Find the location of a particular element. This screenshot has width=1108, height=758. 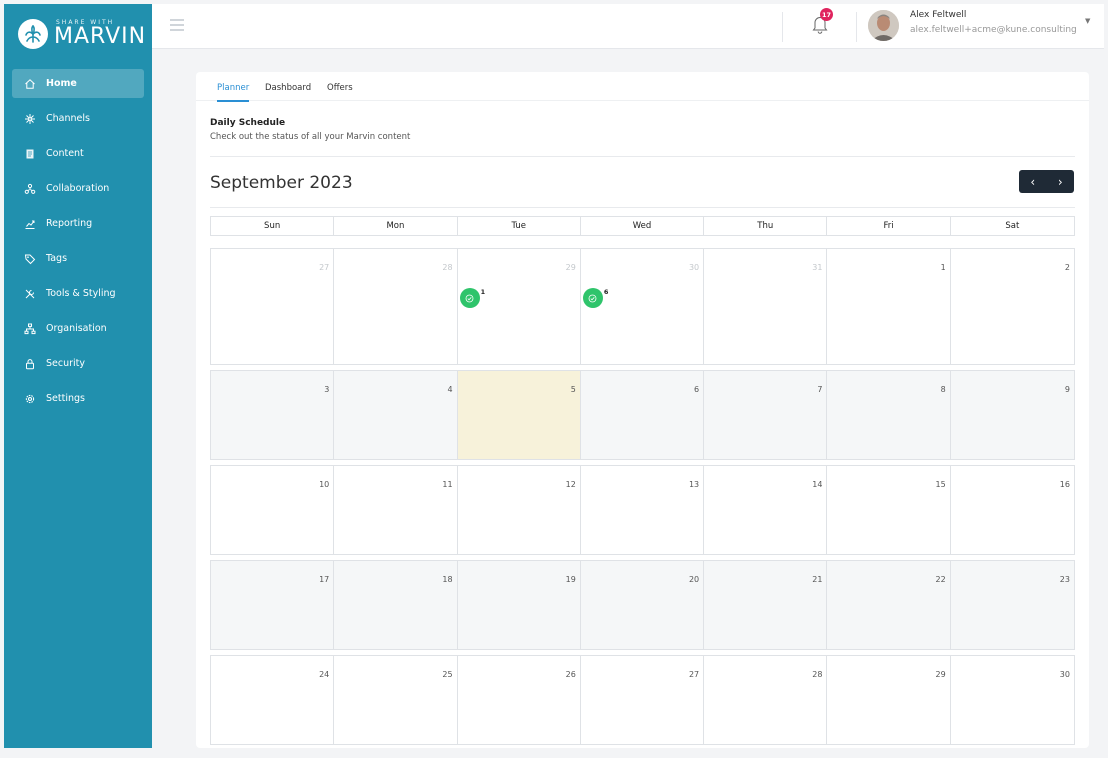

day-number: 26 is located at coordinates (570, 674).